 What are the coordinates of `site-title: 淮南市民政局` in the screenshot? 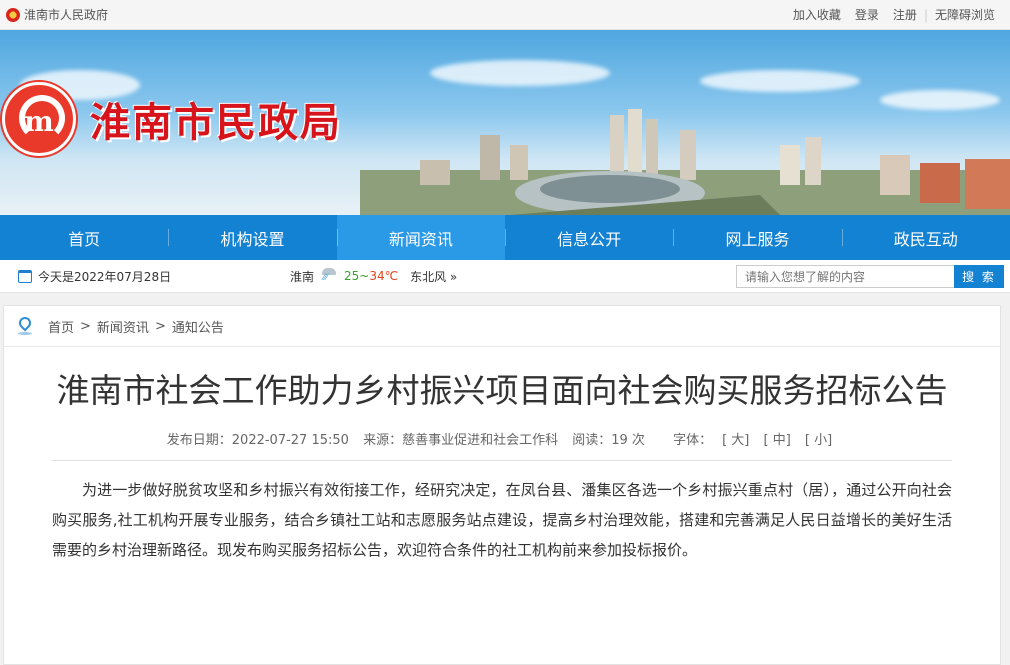 It's located at (216, 122).